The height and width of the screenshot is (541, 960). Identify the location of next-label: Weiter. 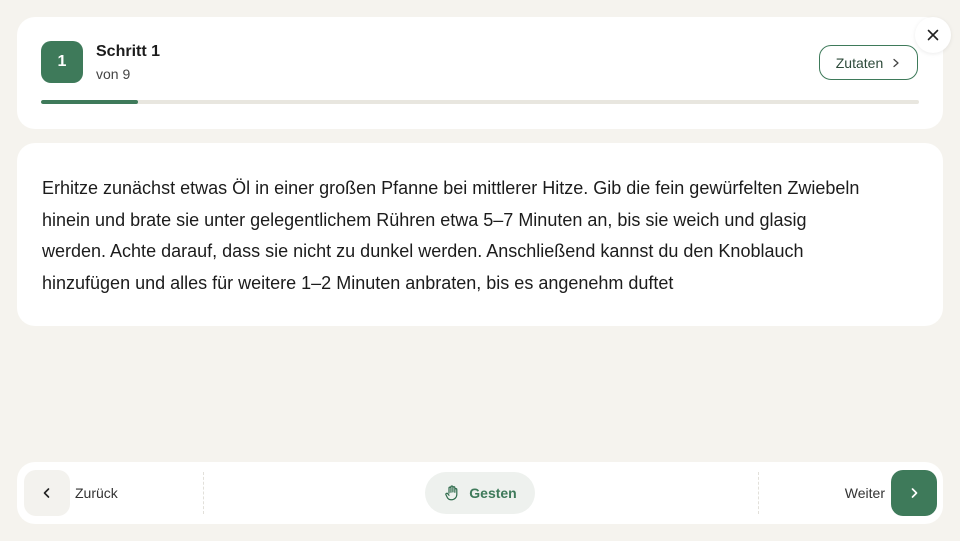
(865, 493).